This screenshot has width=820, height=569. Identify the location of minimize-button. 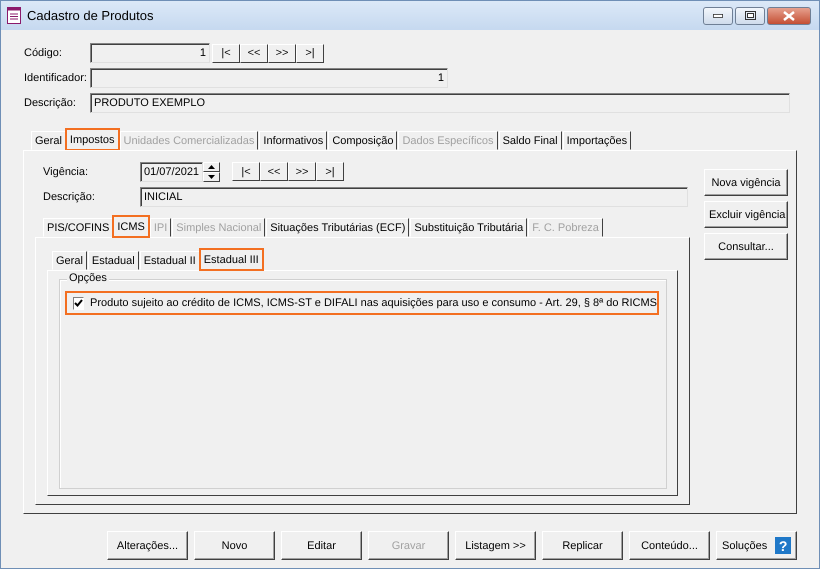
(718, 15).